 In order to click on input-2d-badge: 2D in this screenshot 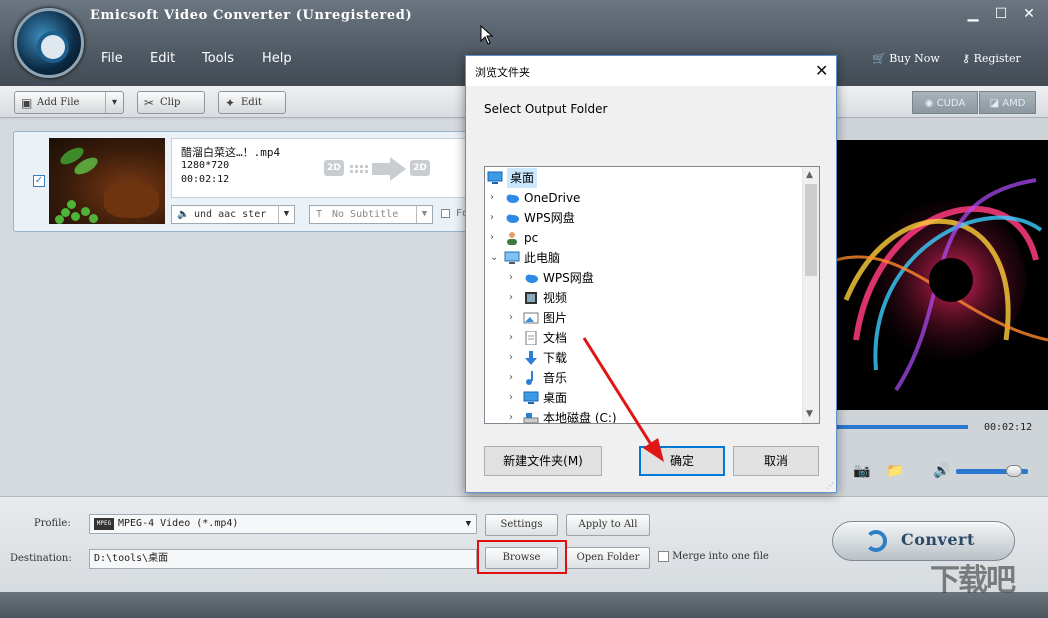, I will do `click(334, 168)`.